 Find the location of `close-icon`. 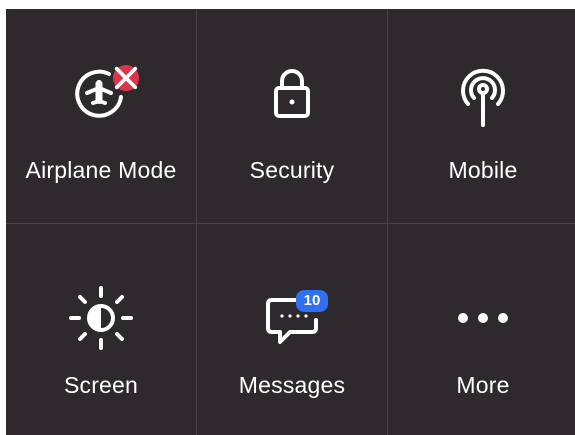

close-icon is located at coordinates (126, 78).